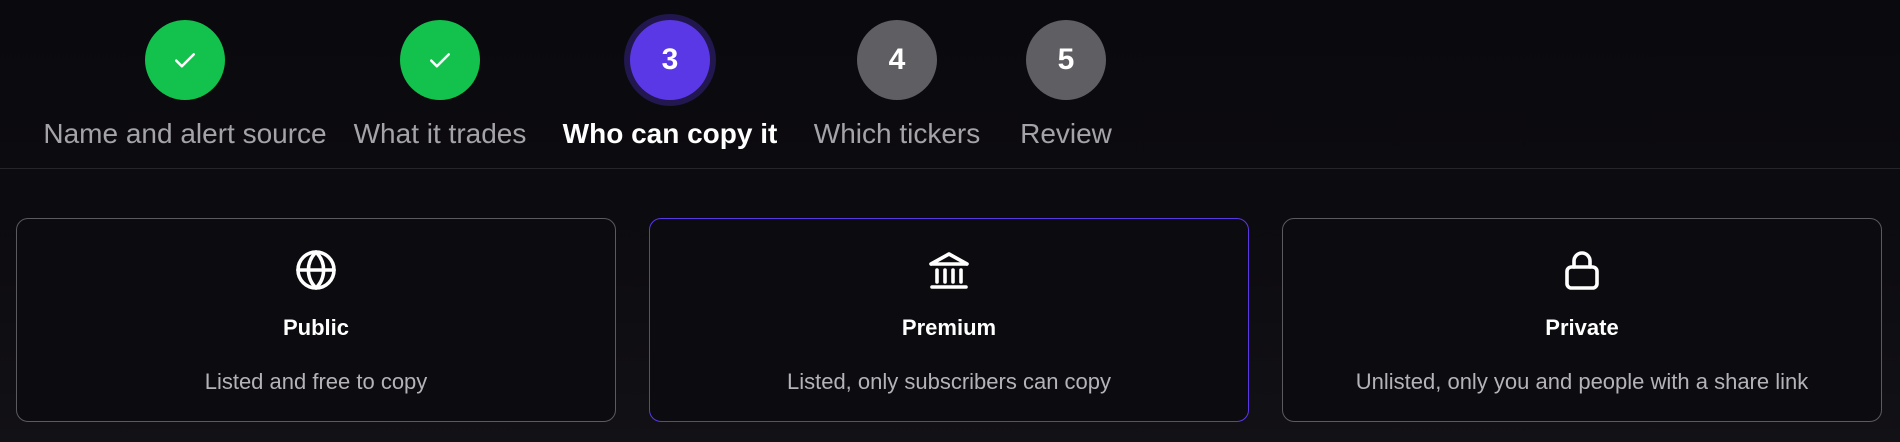  I want to click on step-label: Name and alert source, so click(185, 133).